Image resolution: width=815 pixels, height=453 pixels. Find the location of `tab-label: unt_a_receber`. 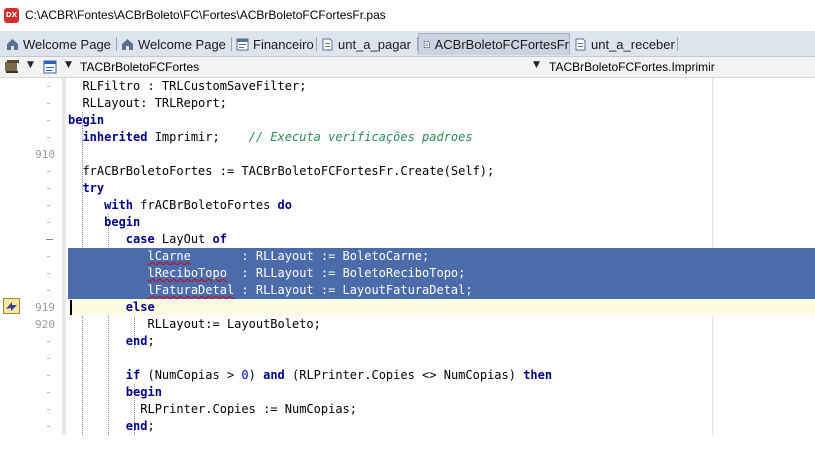

tab-label: unt_a_receber is located at coordinates (633, 44).